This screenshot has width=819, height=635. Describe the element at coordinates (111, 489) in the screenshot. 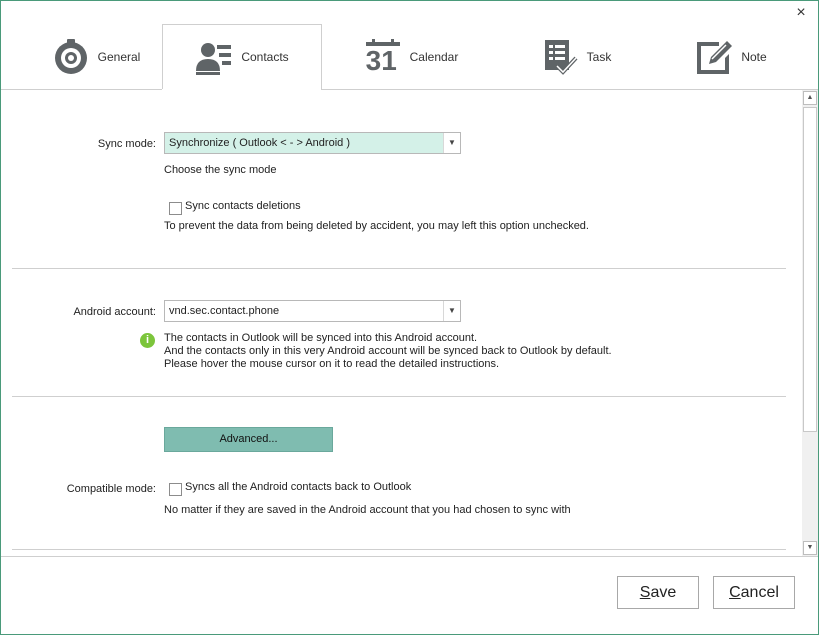

I see `compatible-mode-label: Compatible mode:` at that location.